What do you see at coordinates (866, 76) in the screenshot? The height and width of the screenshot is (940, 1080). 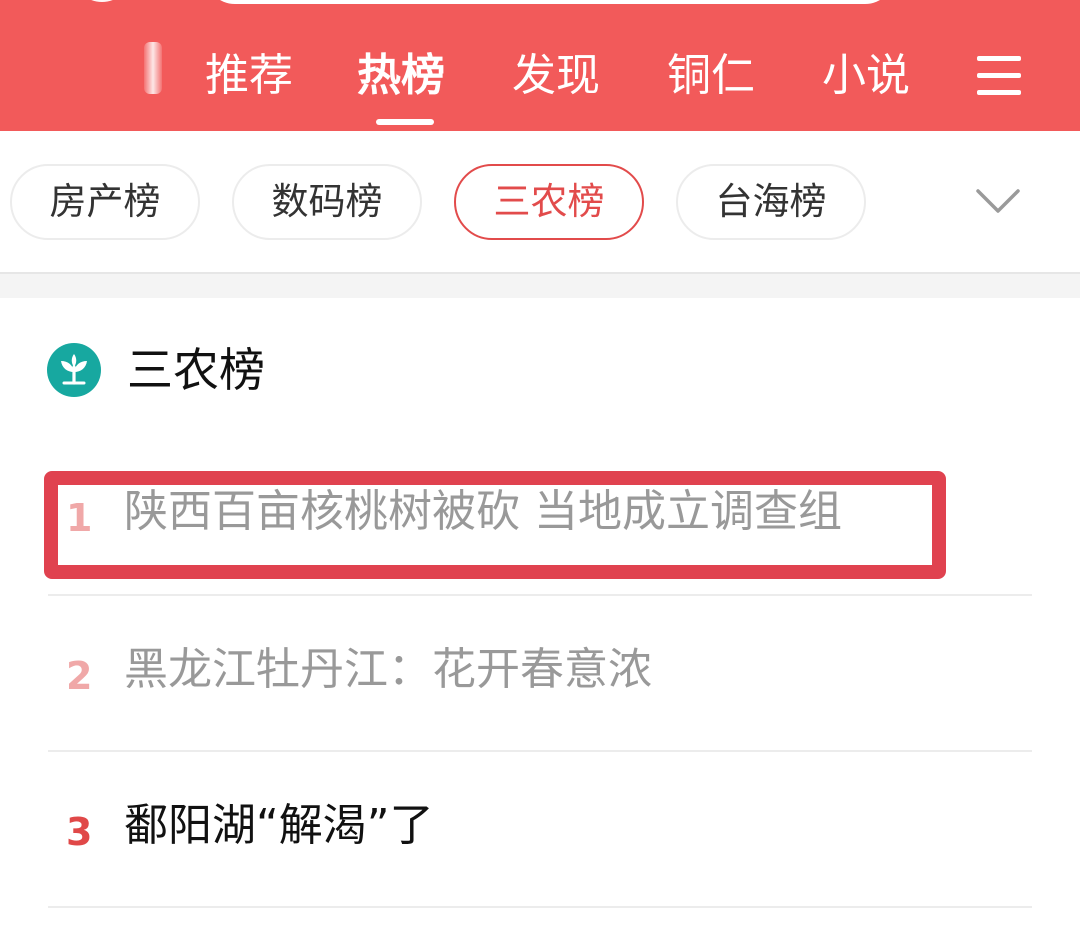 I see `tab-novel: 小说` at bounding box center [866, 76].